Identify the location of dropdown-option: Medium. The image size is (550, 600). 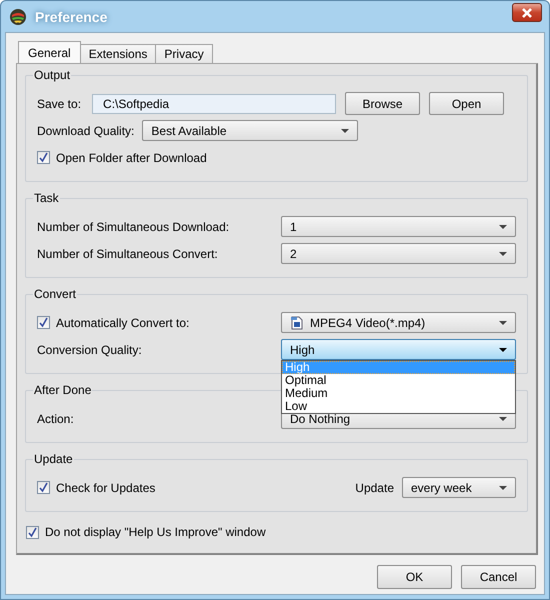
(398, 393).